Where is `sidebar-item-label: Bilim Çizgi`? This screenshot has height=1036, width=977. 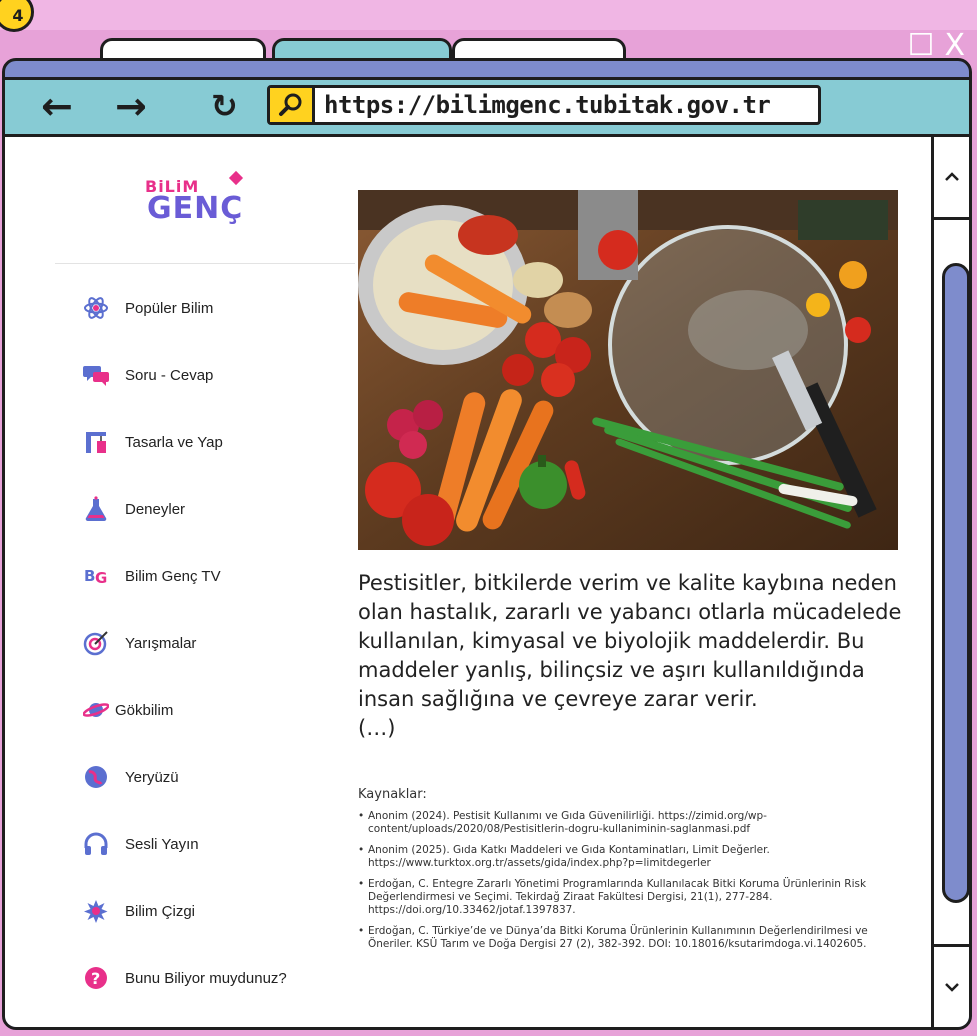
sidebar-item-label: Bilim Çizgi is located at coordinates (160, 911).